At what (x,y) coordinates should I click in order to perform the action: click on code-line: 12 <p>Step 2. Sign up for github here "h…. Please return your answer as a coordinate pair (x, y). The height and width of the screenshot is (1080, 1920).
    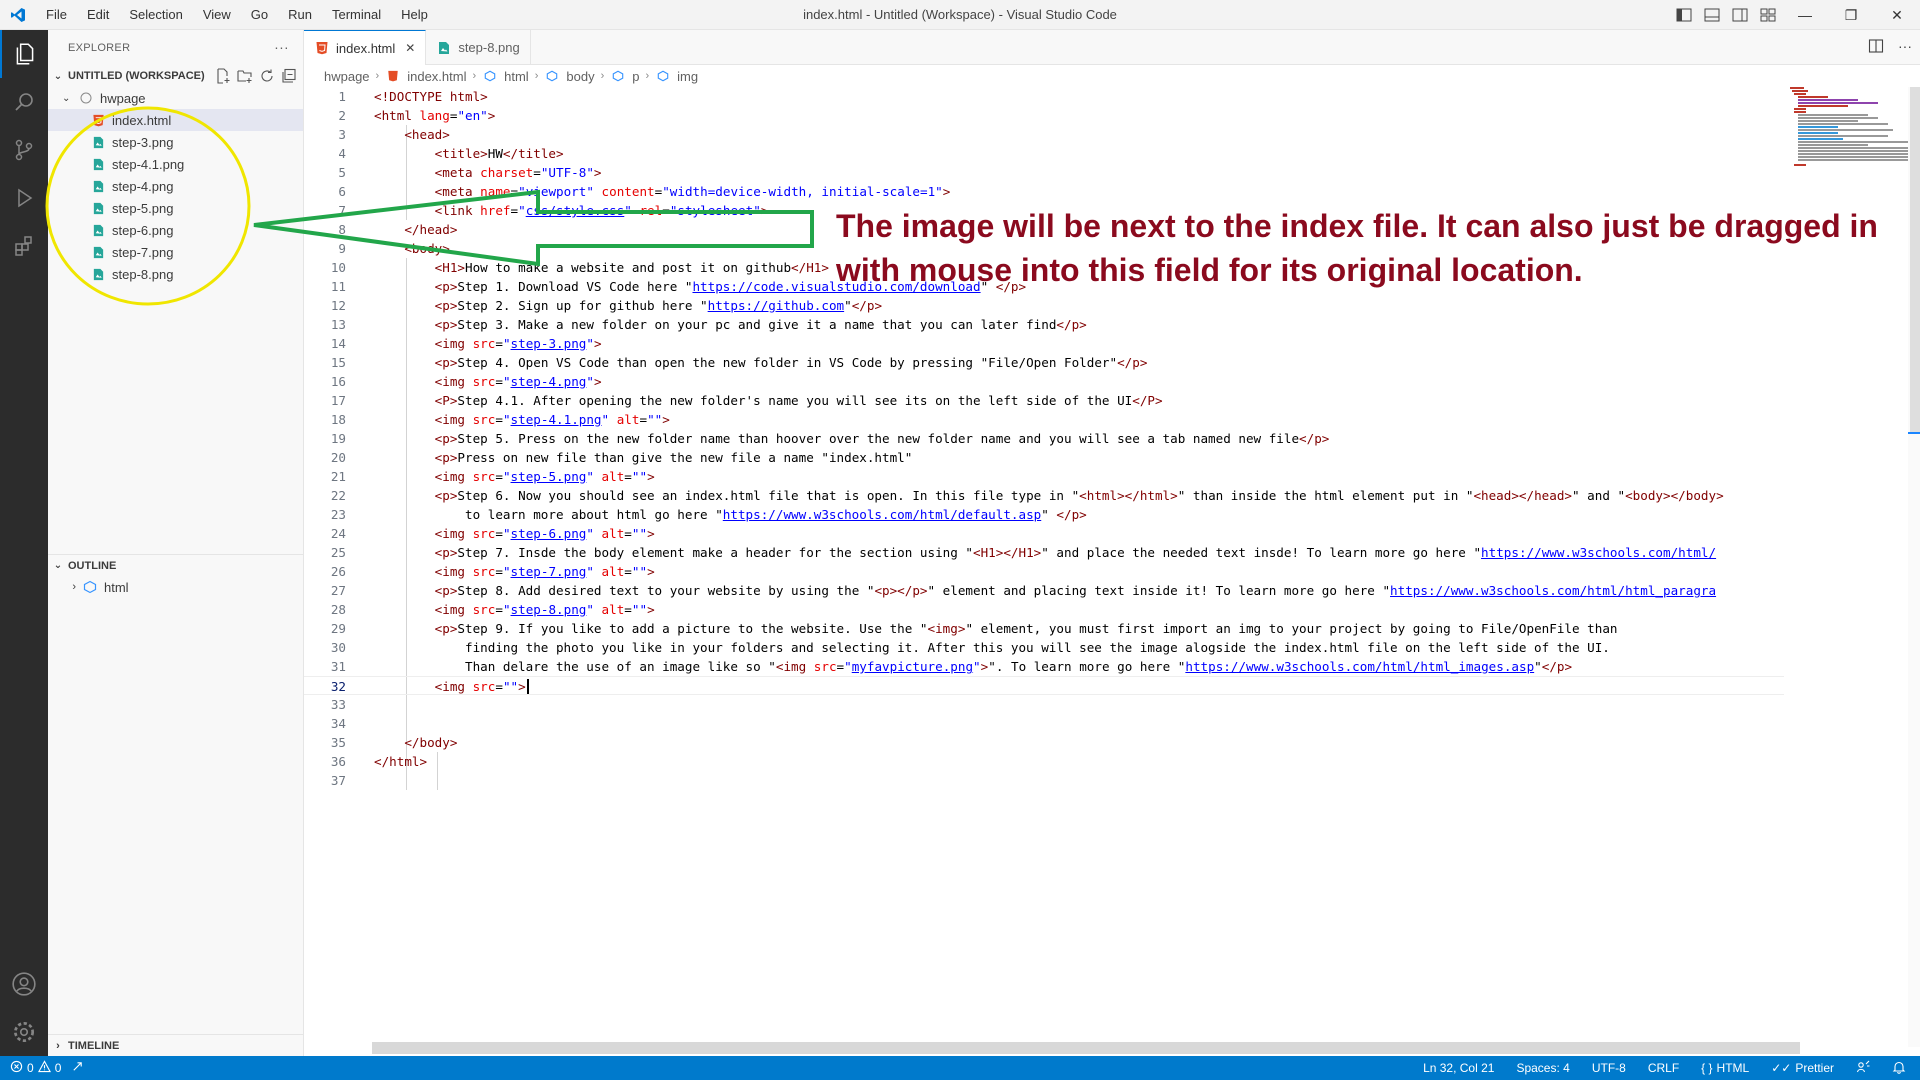
    Looking at the image, I should click on (1044, 305).